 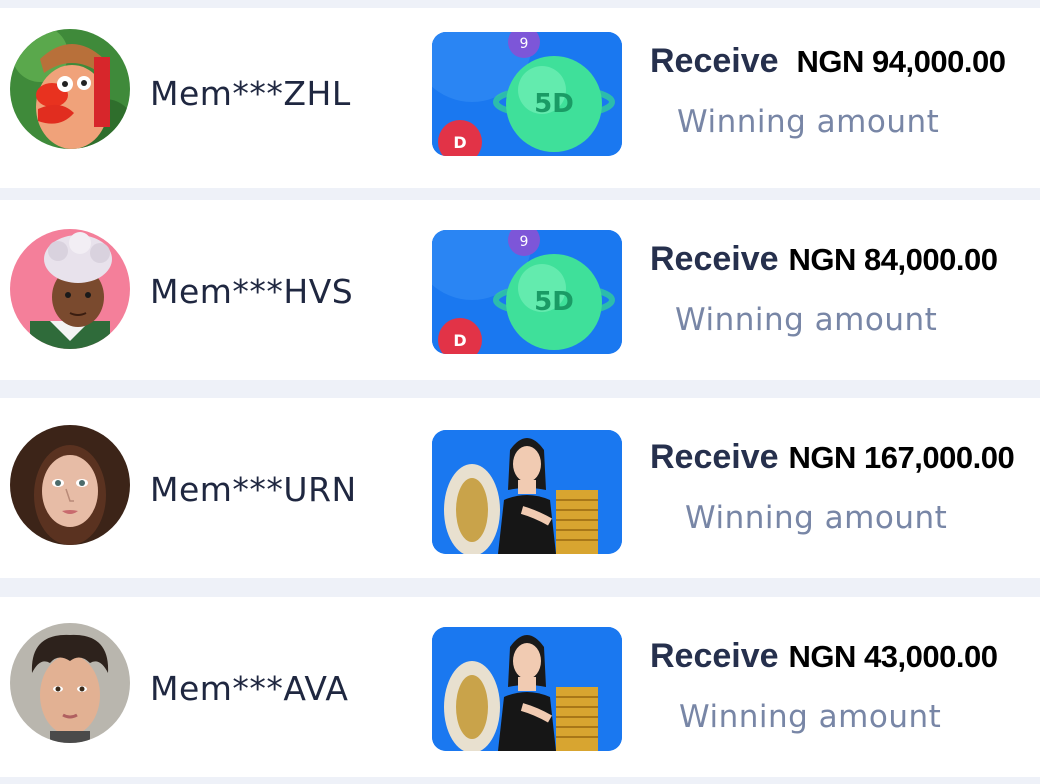 What do you see at coordinates (901, 61) in the screenshot?
I see `winning-amount-value: NGN 94,000.00` at bounding box center [901, 61].